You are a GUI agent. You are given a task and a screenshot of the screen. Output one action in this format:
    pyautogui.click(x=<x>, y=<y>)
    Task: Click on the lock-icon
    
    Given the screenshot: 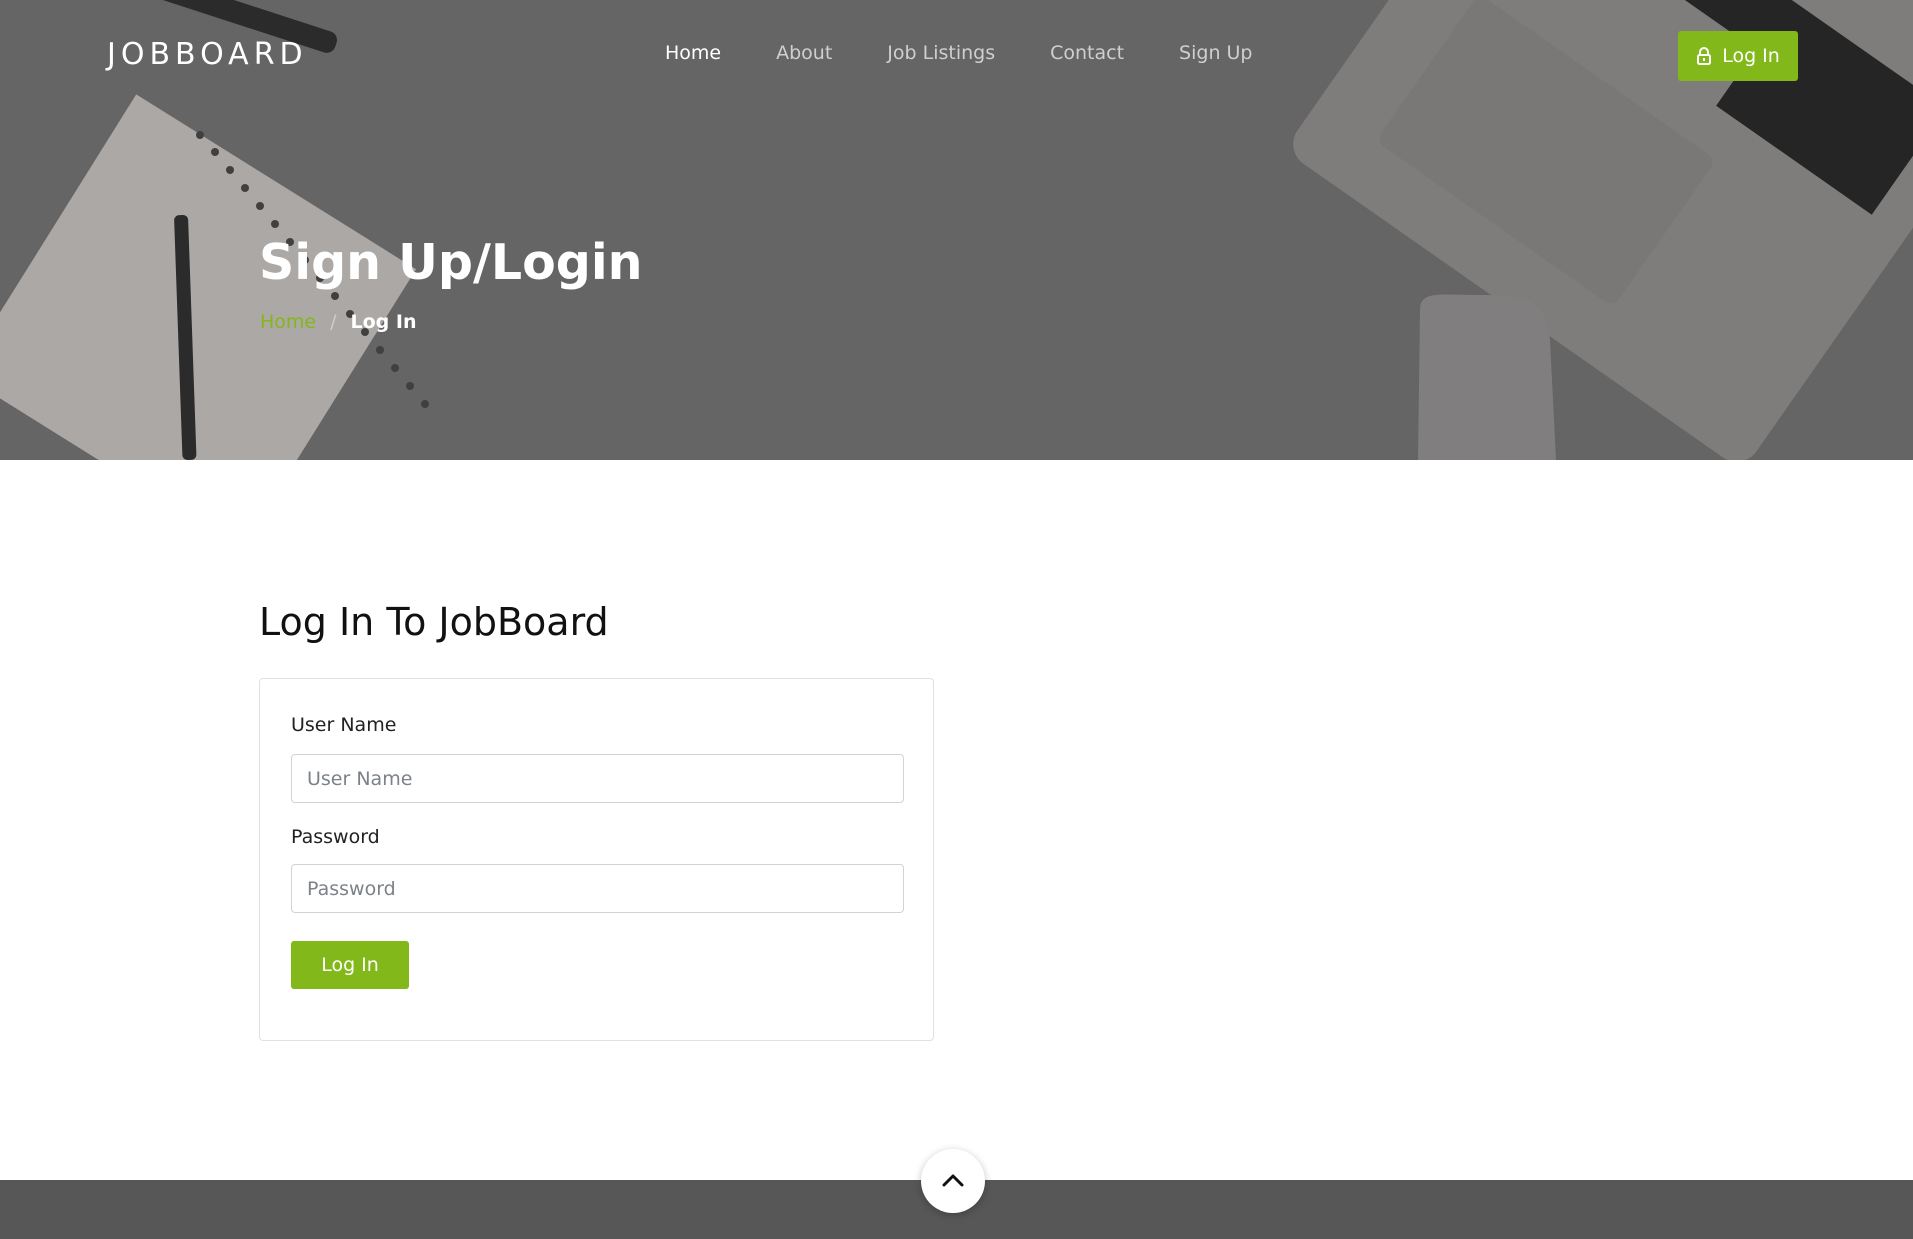 What is the action you would take?
    pyautogui.click(x=1704, y=56)
    